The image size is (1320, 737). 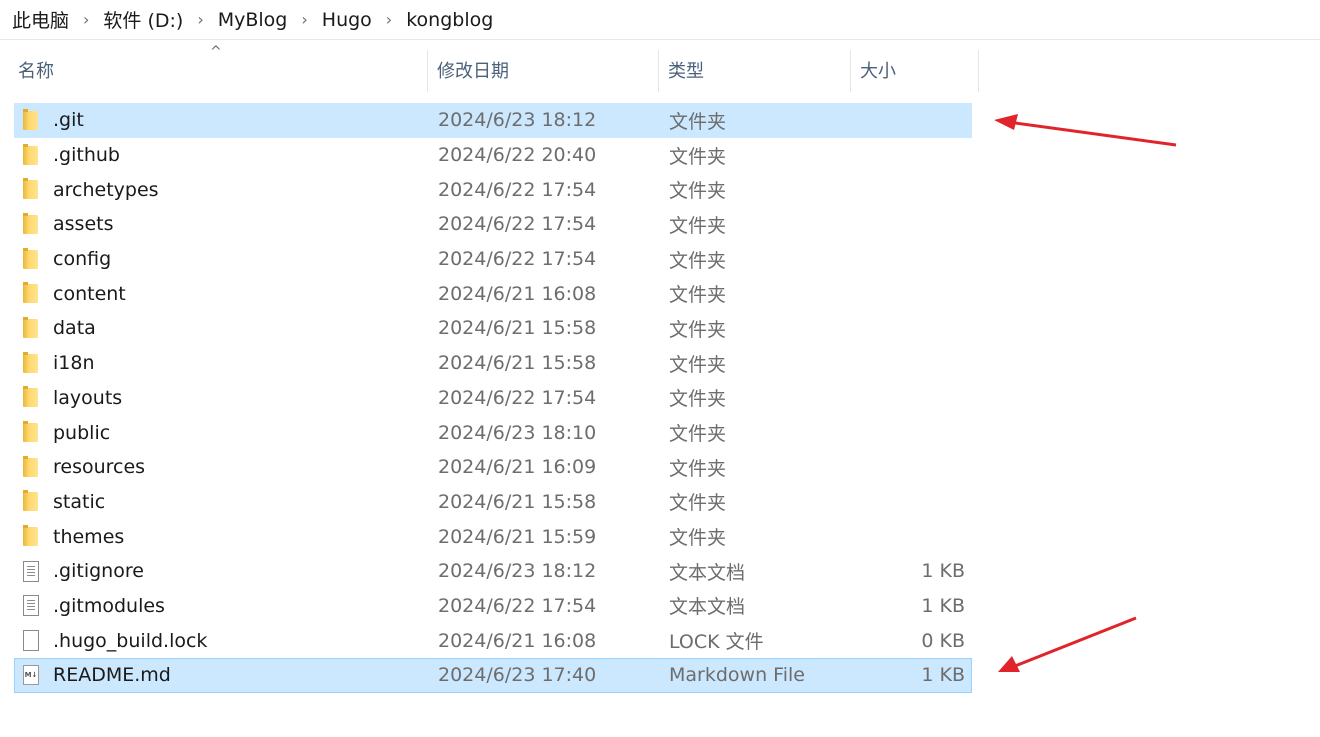 What do you see at coordinates (1067, 644) in the screenshot?
I see `annotation-arrow-readme` at bounding box center [1067, 644].